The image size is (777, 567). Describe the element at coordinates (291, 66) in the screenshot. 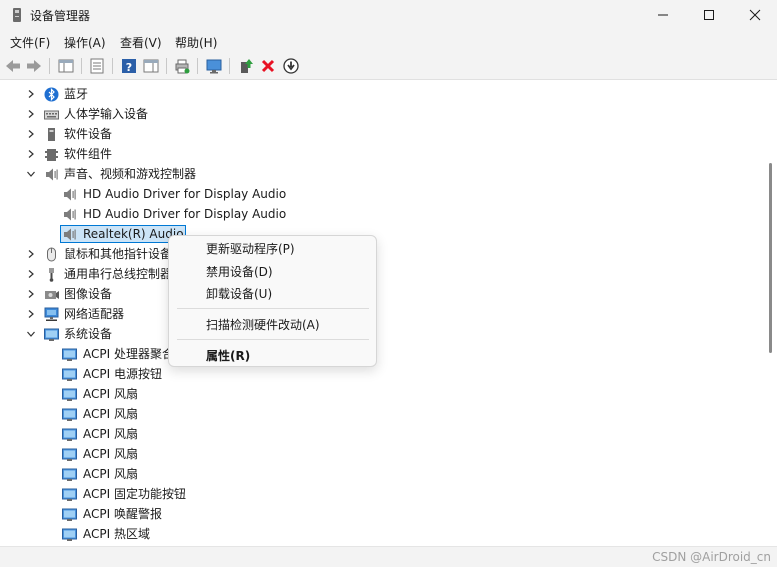

I see `download-circle-icon` at that location.